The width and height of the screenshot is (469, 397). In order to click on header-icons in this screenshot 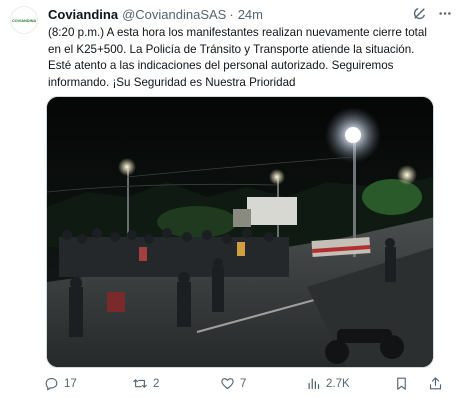, I will do `click(432, 13)`.